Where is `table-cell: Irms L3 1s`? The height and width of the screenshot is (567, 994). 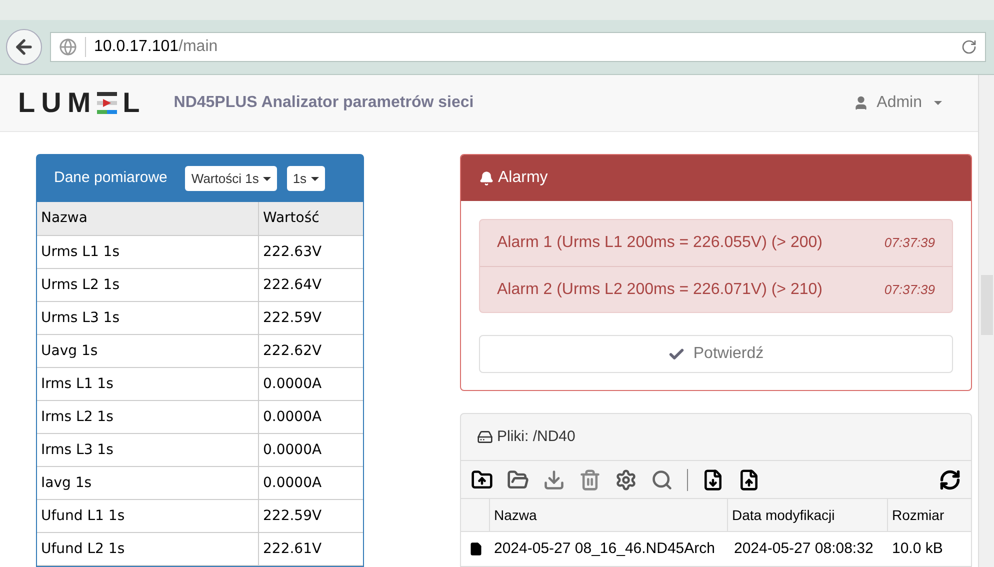
table-cell: Irms L3 1s is located at coordinates (148, 450).